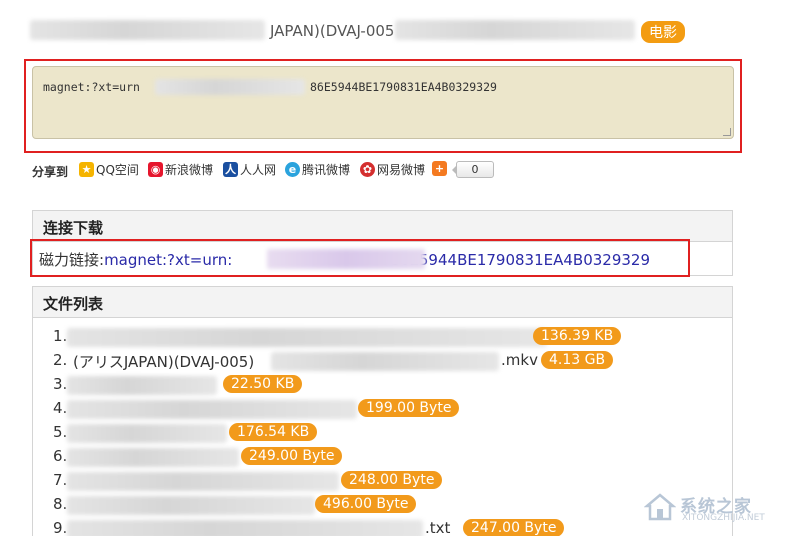 The image size is (785, 536). I want to click on file-name: (アリスJAPAN)(DVAJ-005), so click(164, 362).